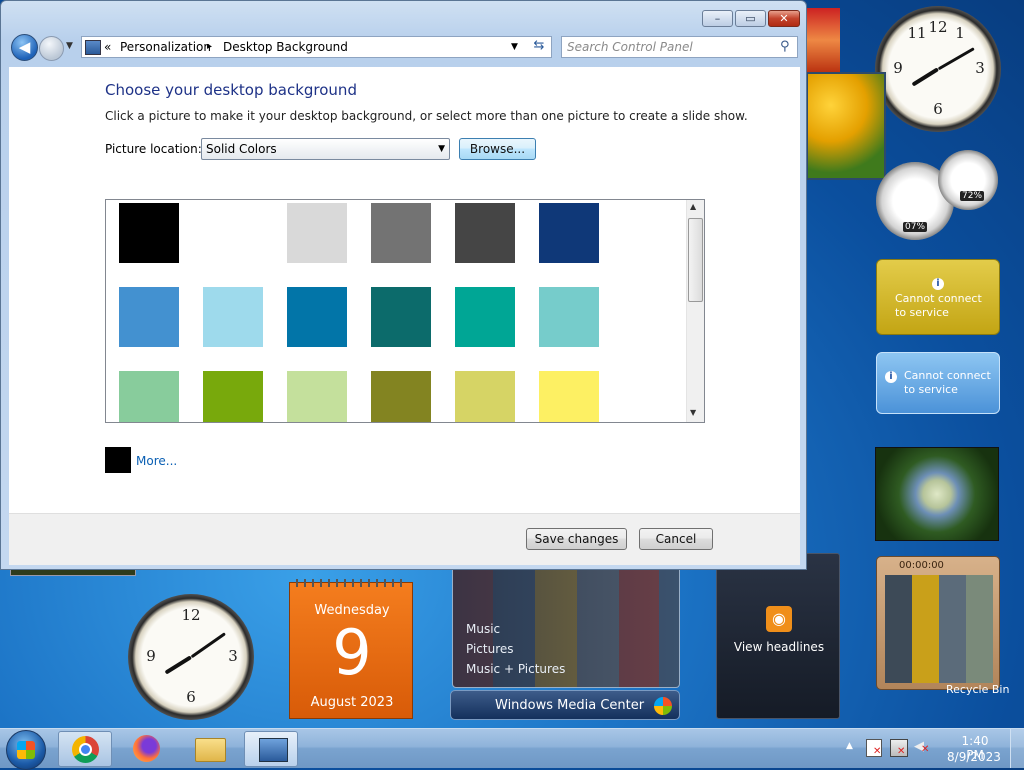 The width and height of the screenshot is (1024, 770). I want to click on cpu-meter-gadget: 07% 72%, so click(938, 195).